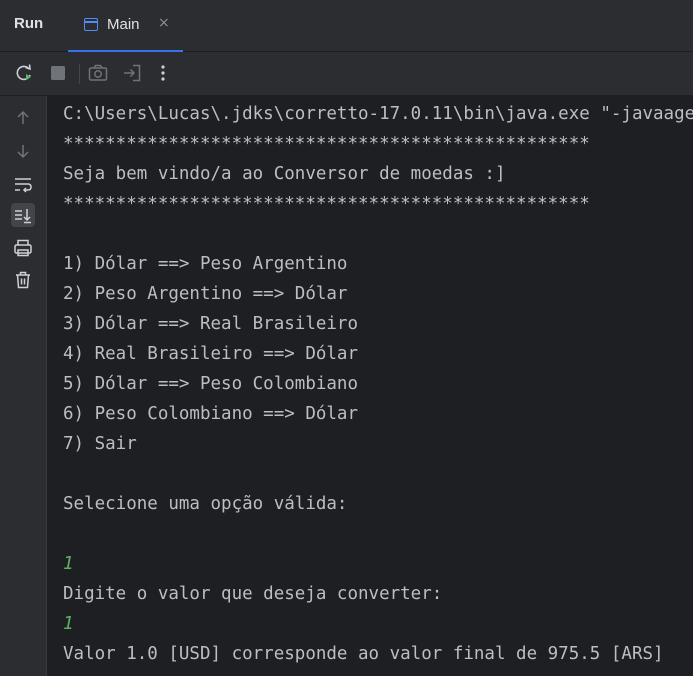 The height and width of the screenshot is (676, 693). I want to click on screenshot-button, so click(98, 73).